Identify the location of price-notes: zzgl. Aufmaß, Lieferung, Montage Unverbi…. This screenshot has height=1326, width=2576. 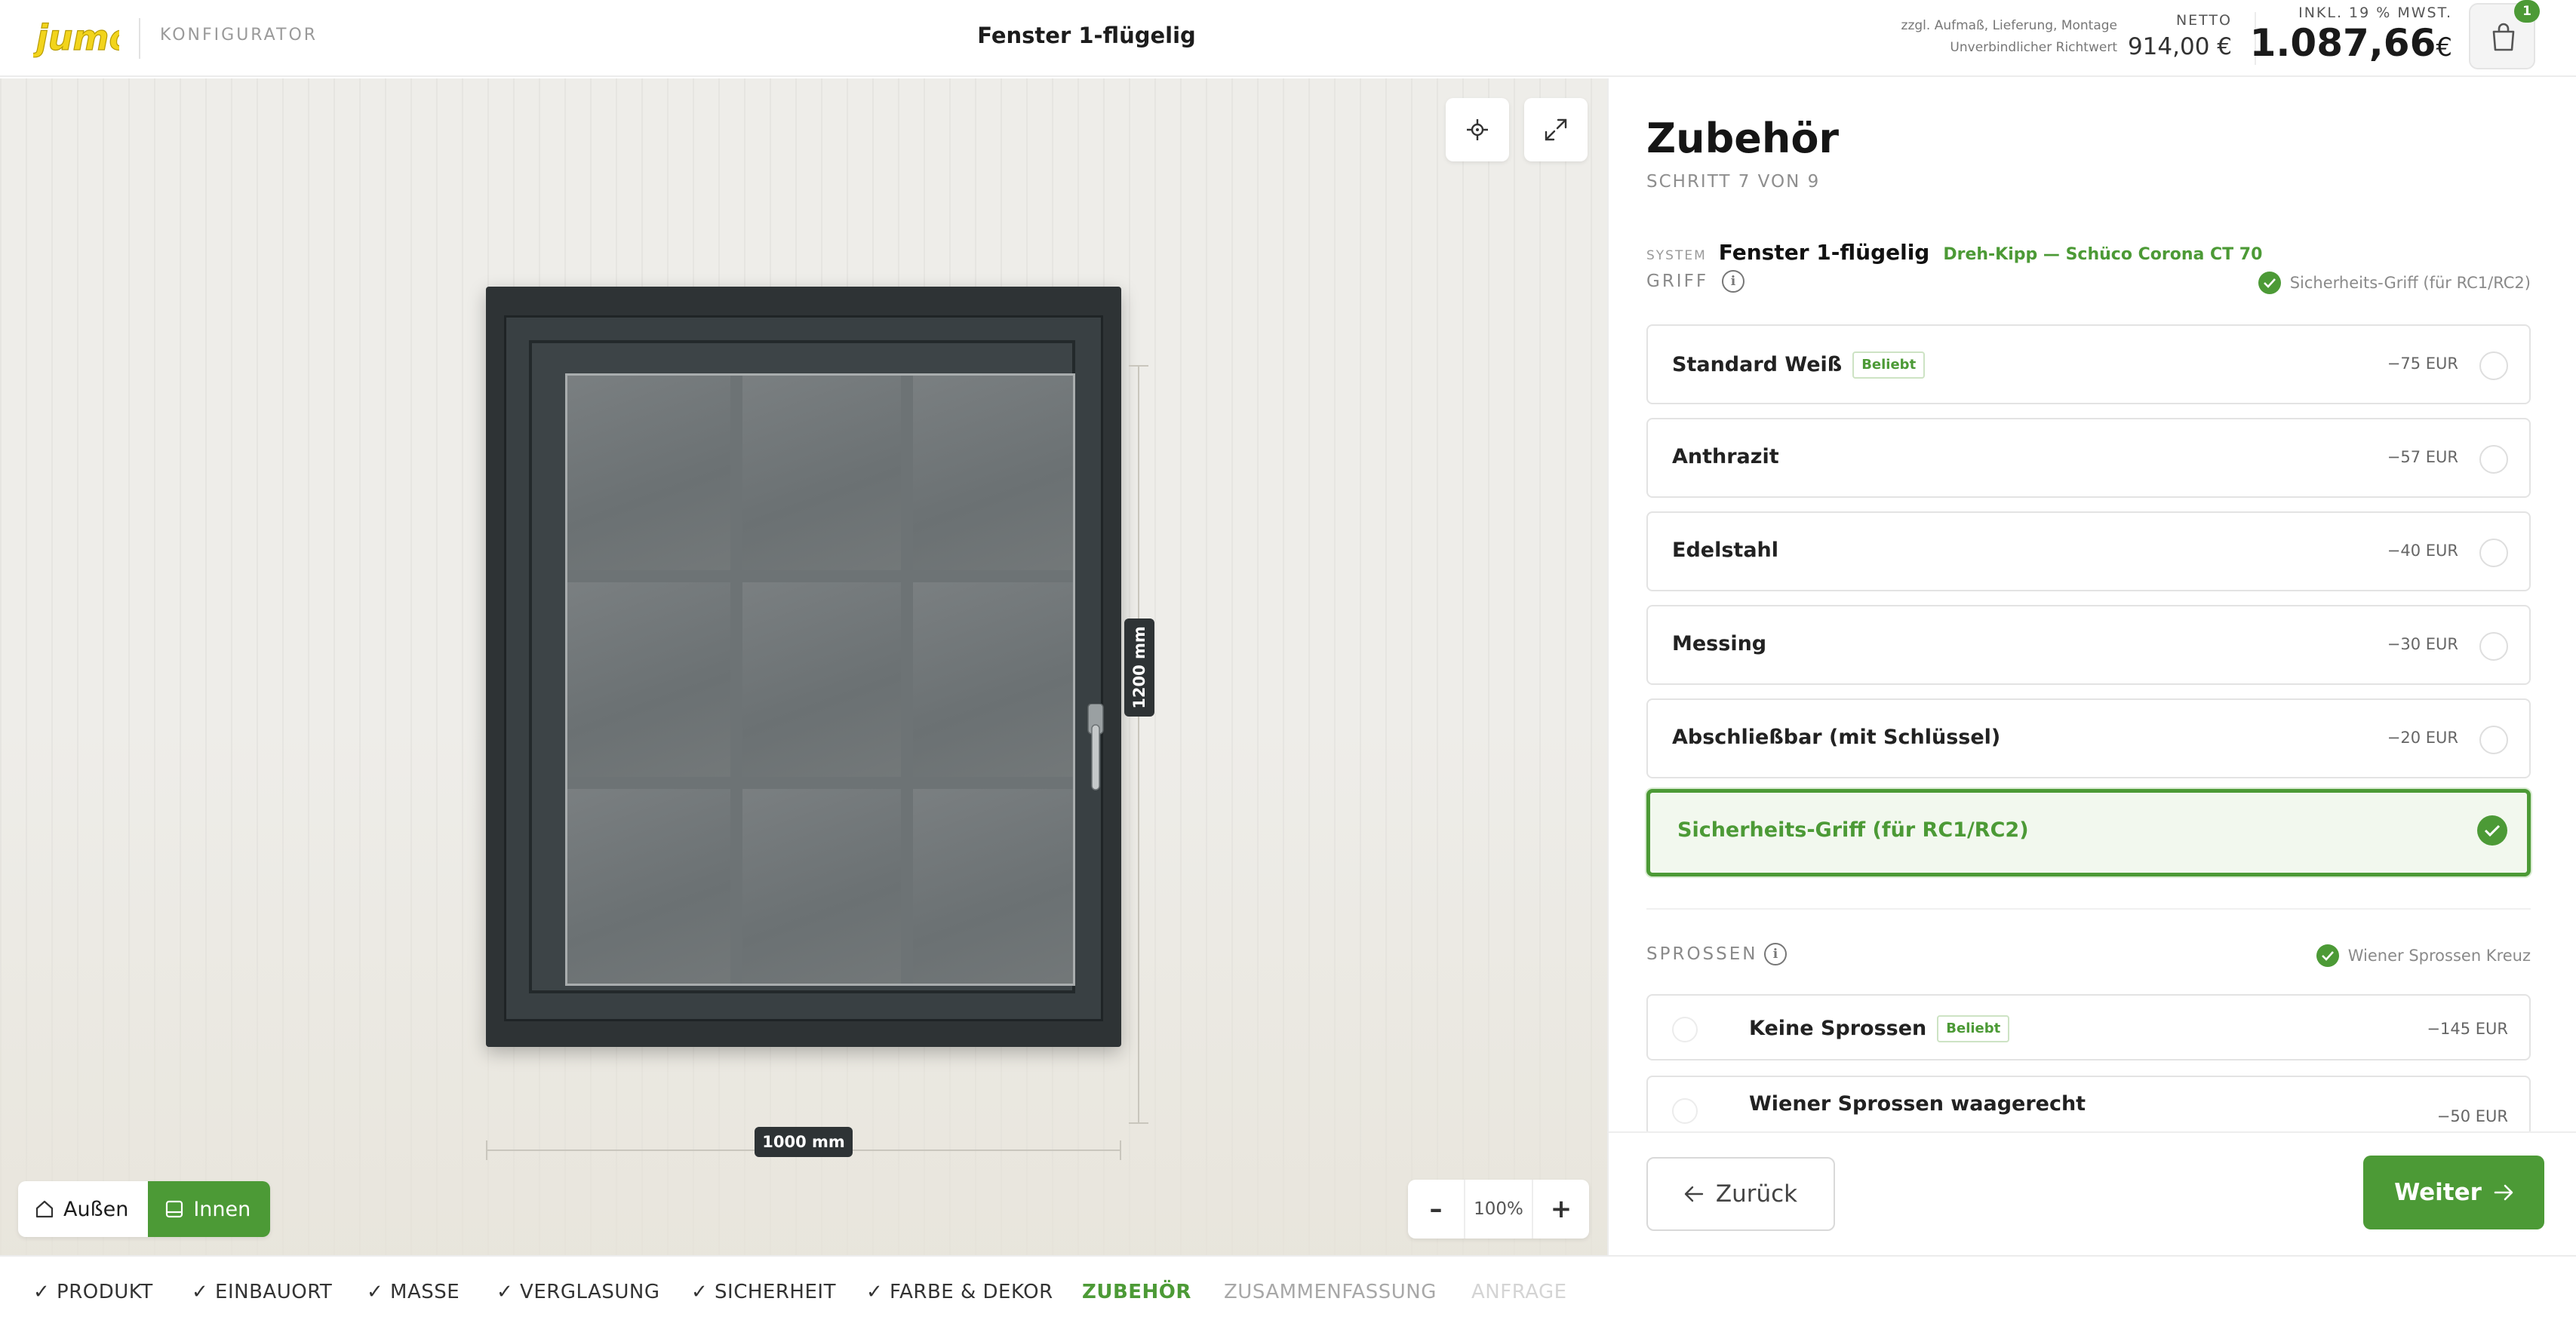
(2009, 37).